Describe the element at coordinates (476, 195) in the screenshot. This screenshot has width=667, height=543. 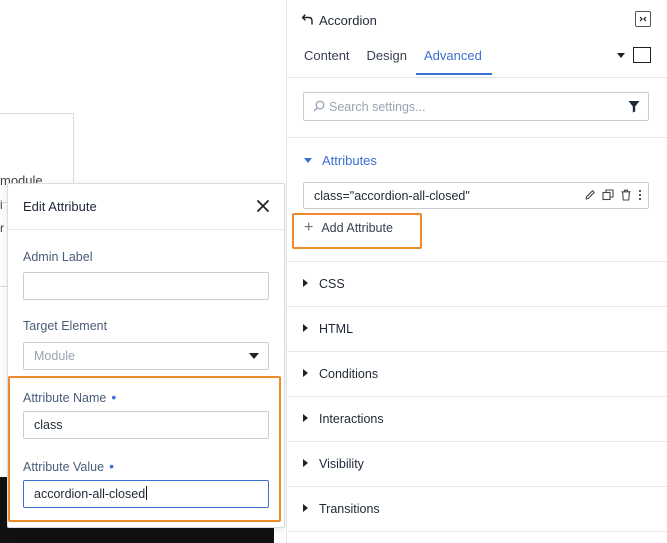
I see `attribute-item: class="accordion-all-closed"` at that location.